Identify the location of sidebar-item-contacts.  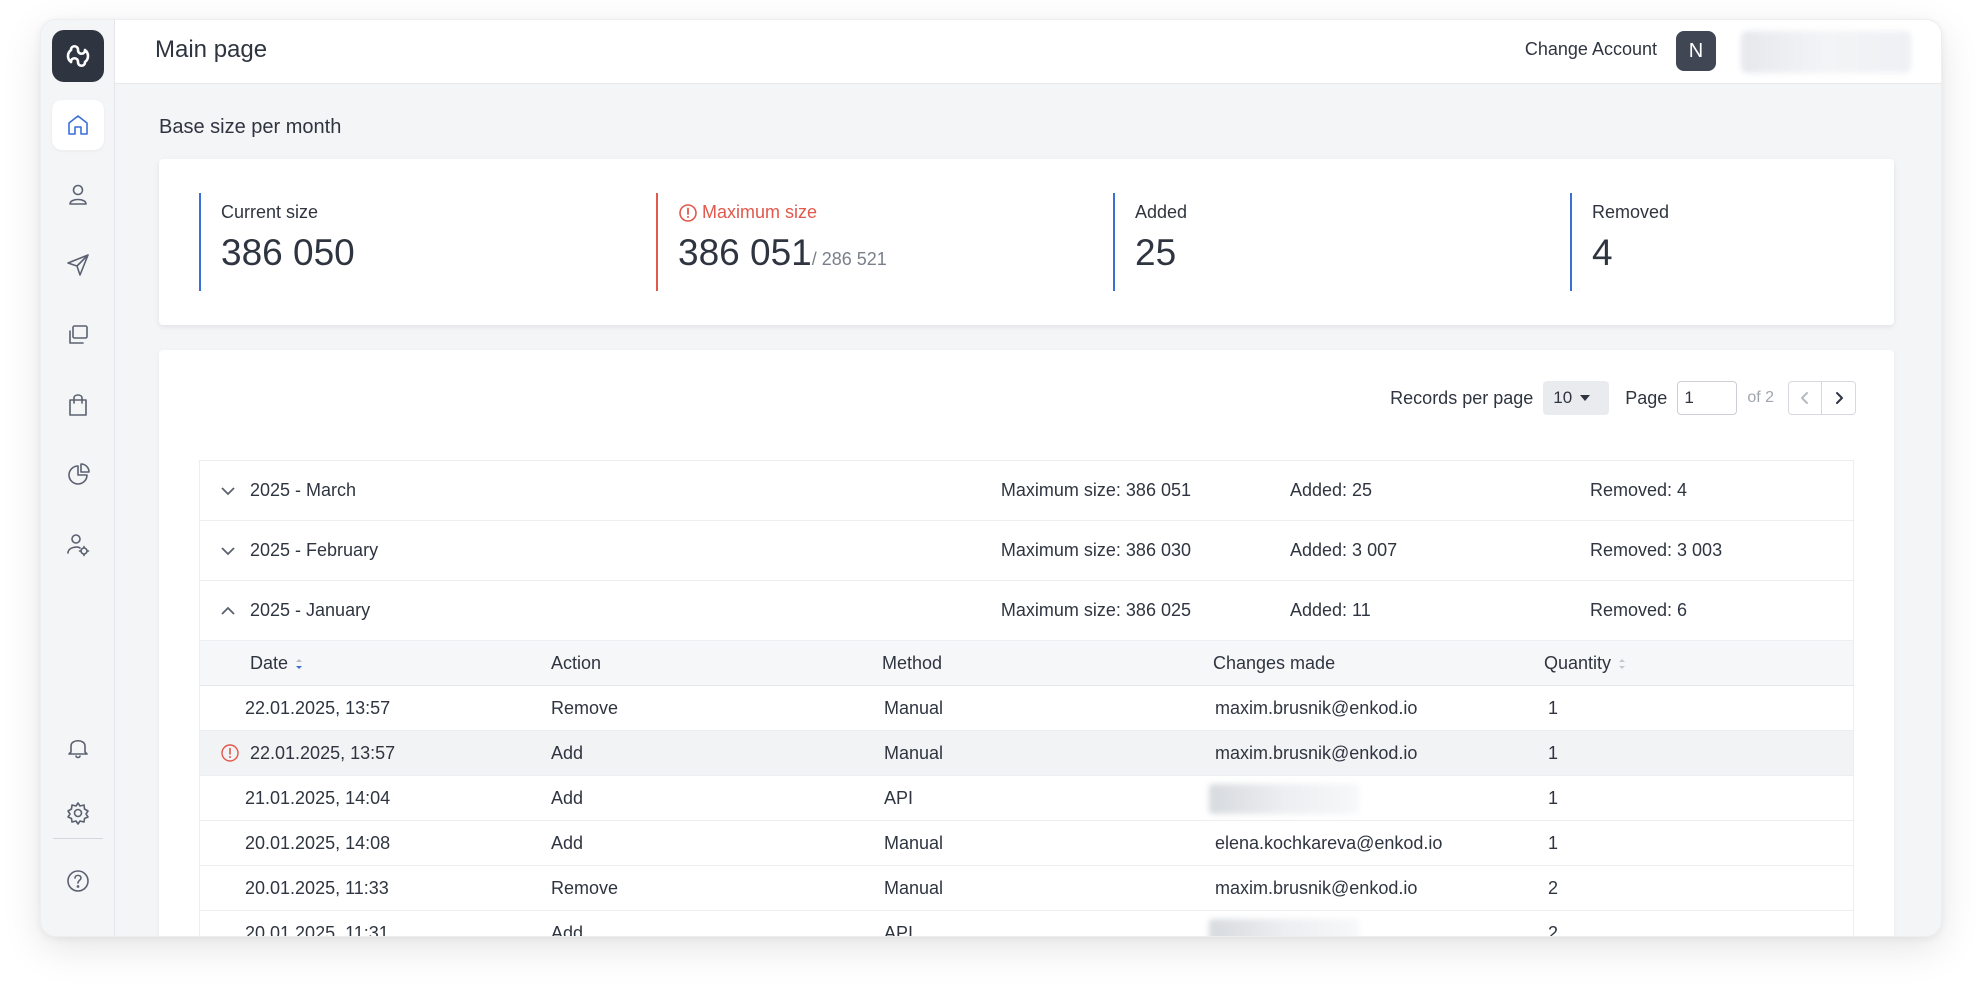
(78, 195).